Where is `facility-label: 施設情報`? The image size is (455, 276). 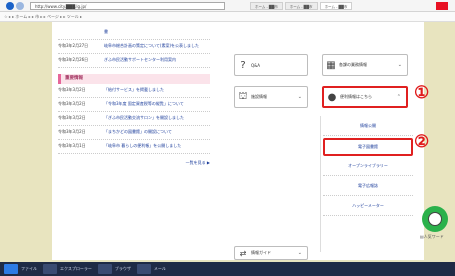 facility-label: 施設情報 is located at coordinates (259, 96).